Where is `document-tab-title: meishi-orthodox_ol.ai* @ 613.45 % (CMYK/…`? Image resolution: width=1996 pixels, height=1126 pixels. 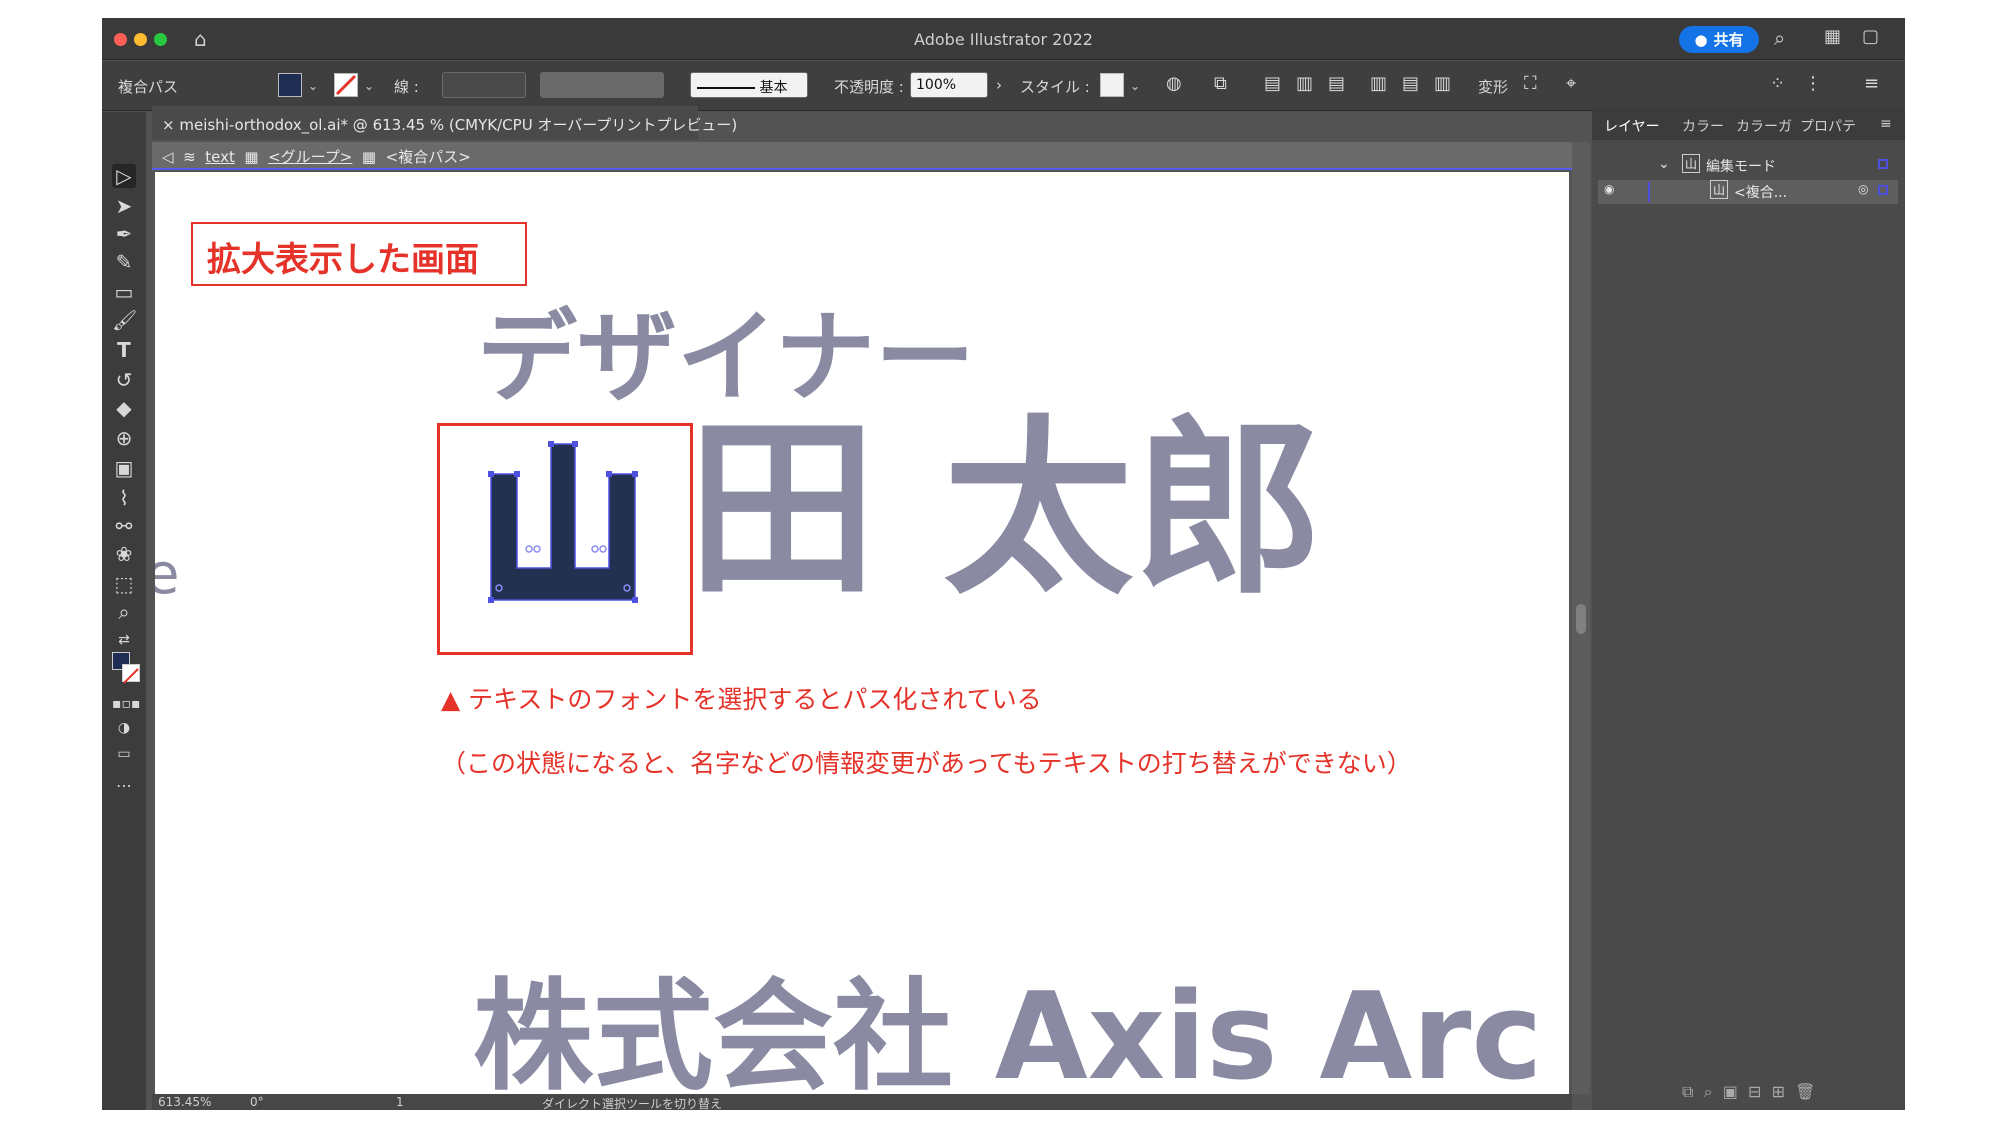 document-tab-title: meishi-orthodox_ol.ai* @ 613.45 % (CMYK/… is located at coordinates (458, 125).